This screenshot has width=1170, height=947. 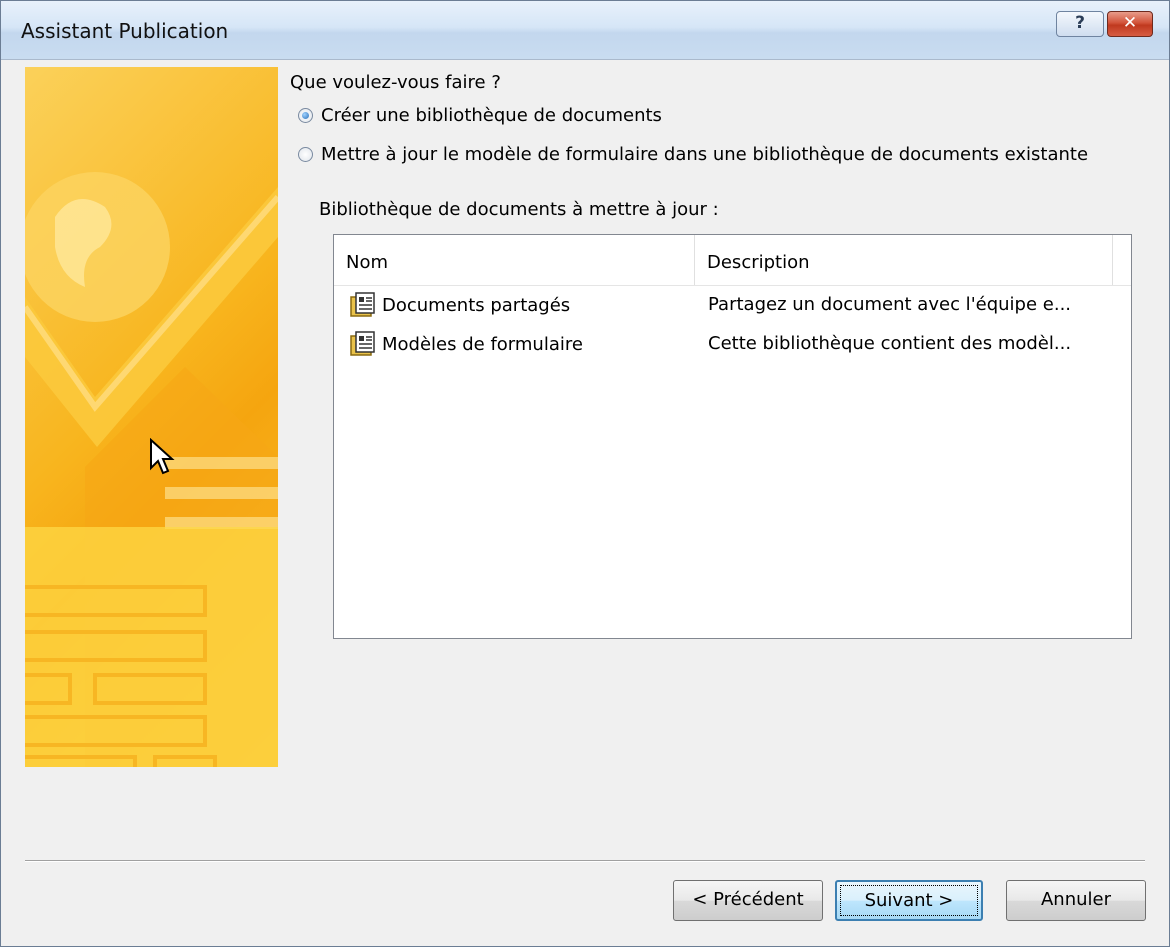 I want to click on mouse-pointer-icon, so click(x=162, y=456).